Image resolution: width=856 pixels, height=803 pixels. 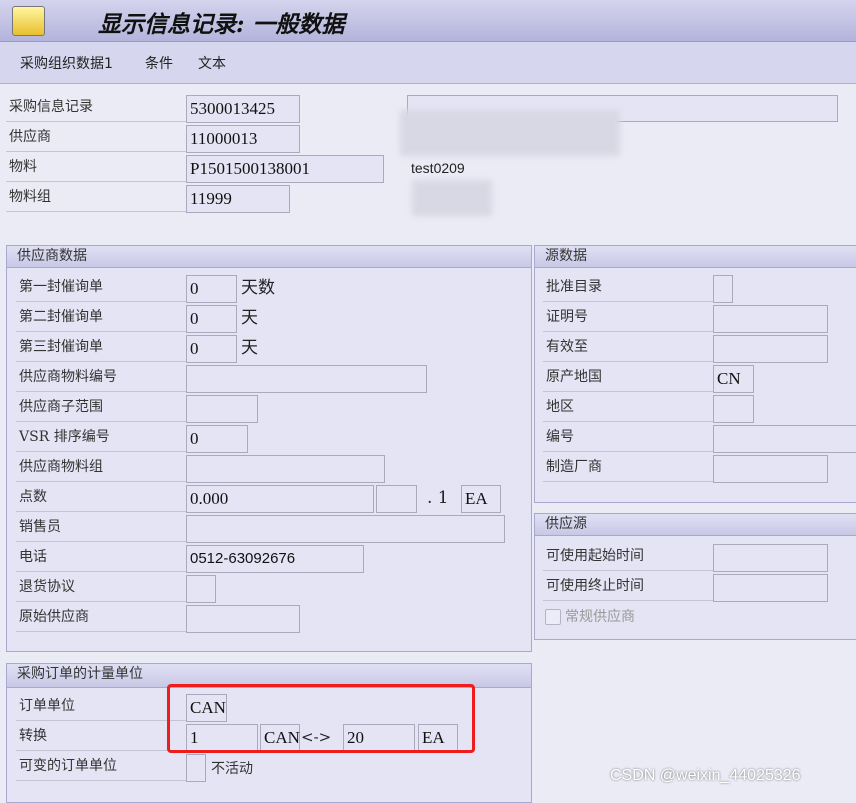 What do you see at coordinates (212, 63) in the screenshot?
I see `tab-texts: 文本` at bounding box center [212, 63].